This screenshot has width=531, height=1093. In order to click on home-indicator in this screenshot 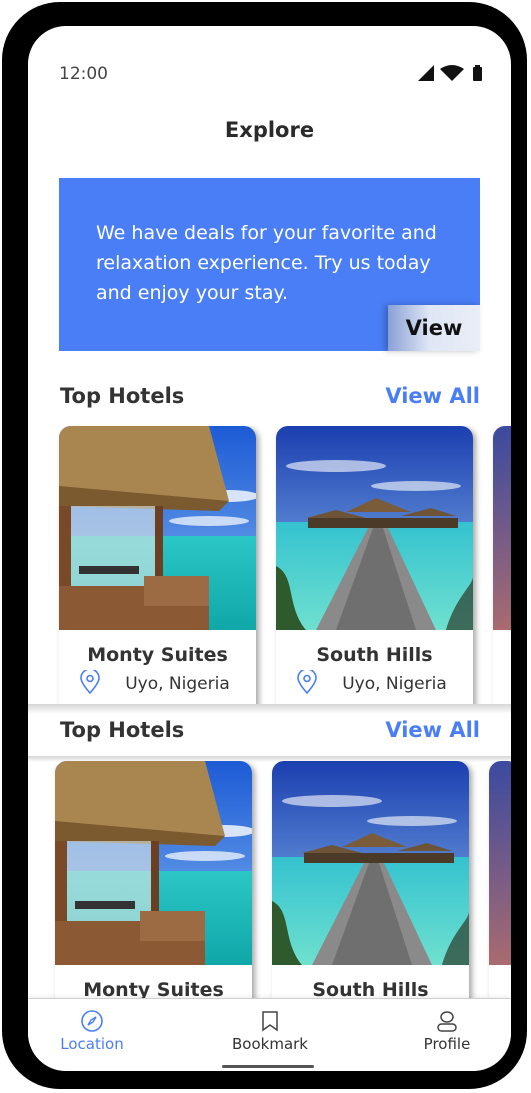, I will do `click(268, 1066)`.